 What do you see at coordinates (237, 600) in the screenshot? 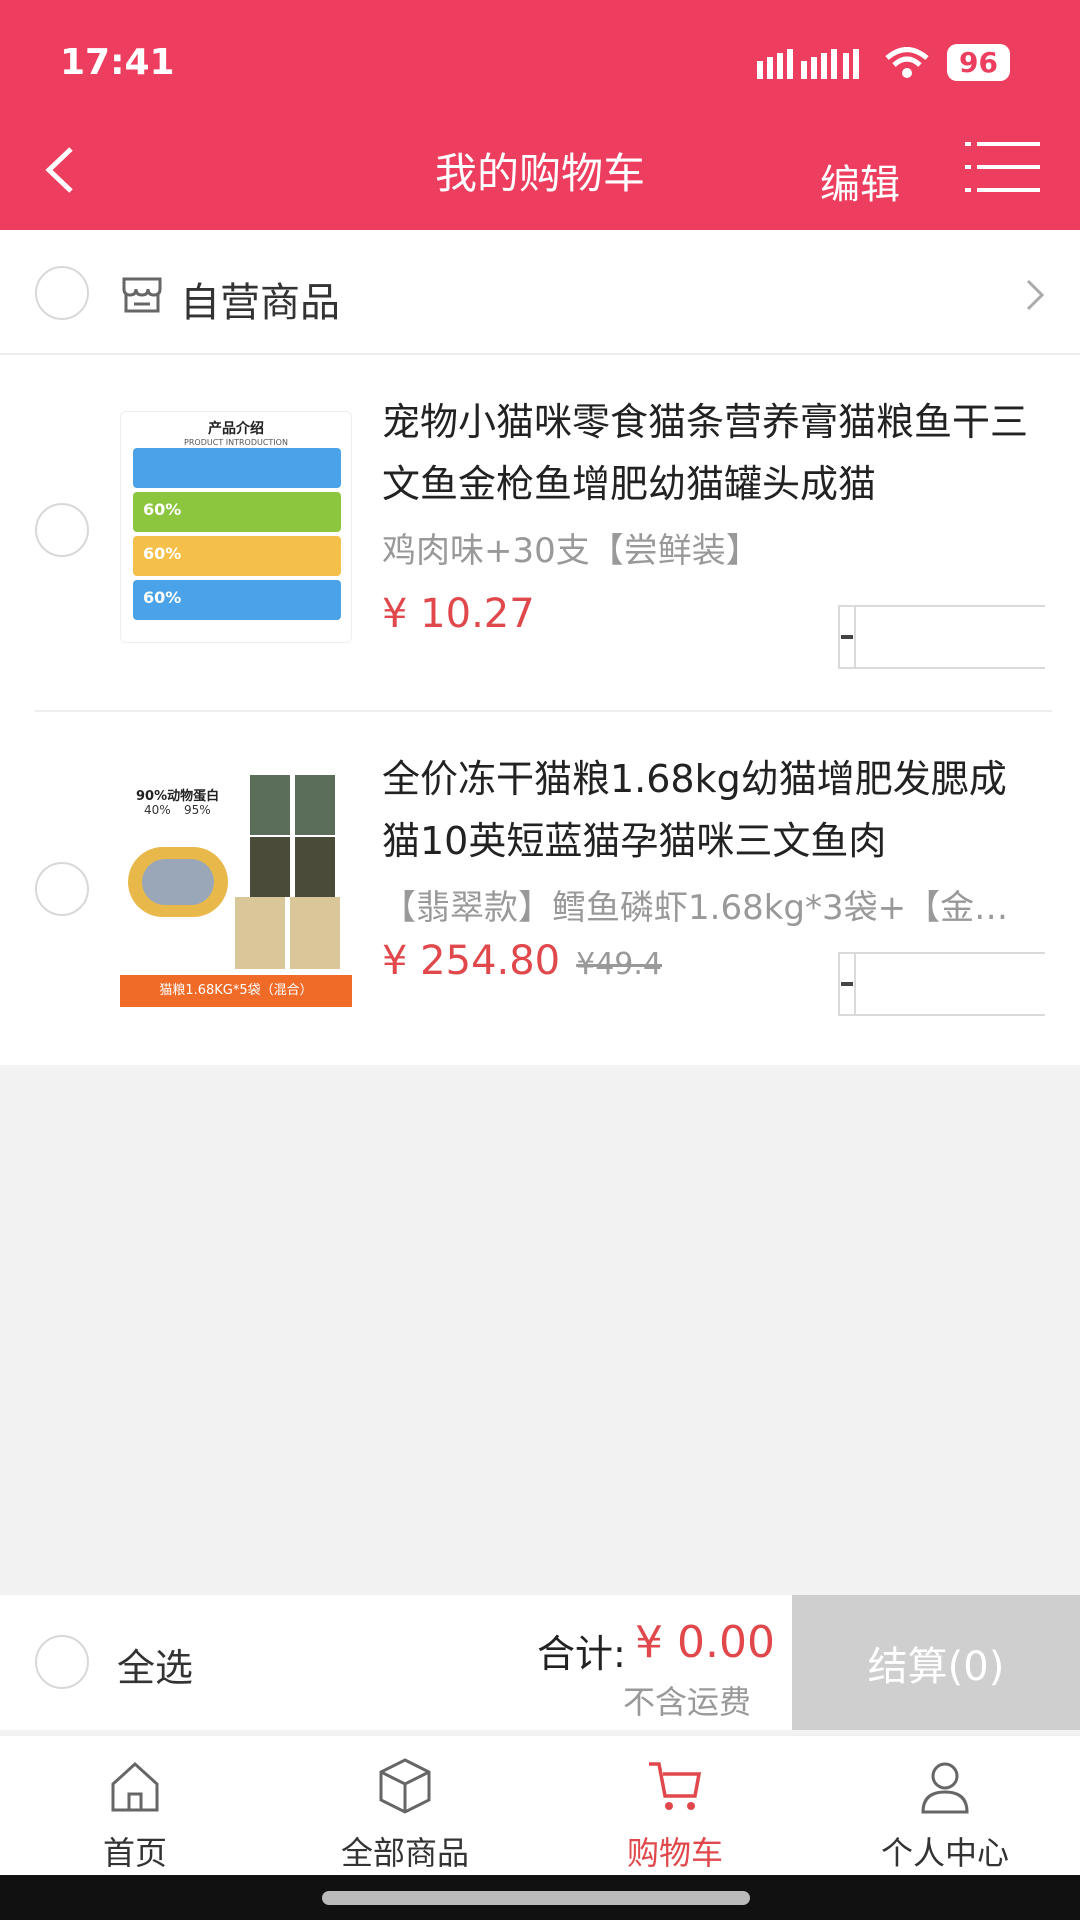
I see `image-band-blue: 60%` at bounding box center [237, 600].